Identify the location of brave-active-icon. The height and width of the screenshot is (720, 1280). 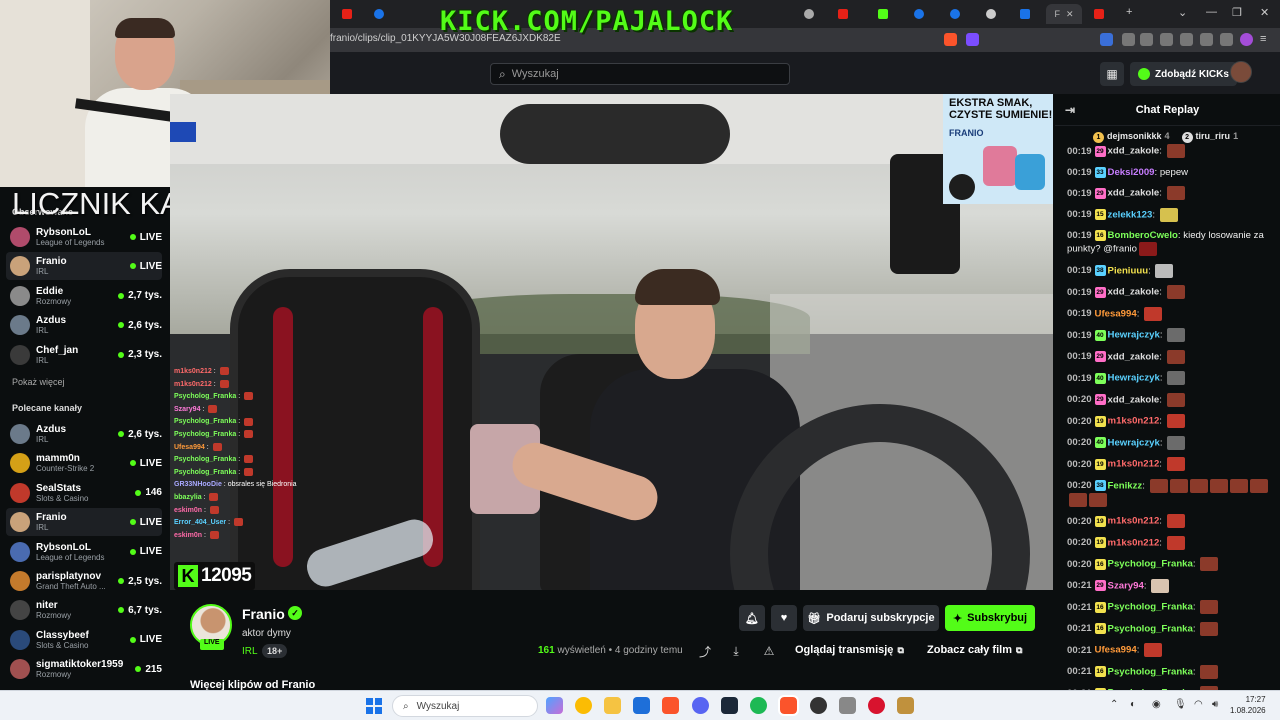
(788, 705).